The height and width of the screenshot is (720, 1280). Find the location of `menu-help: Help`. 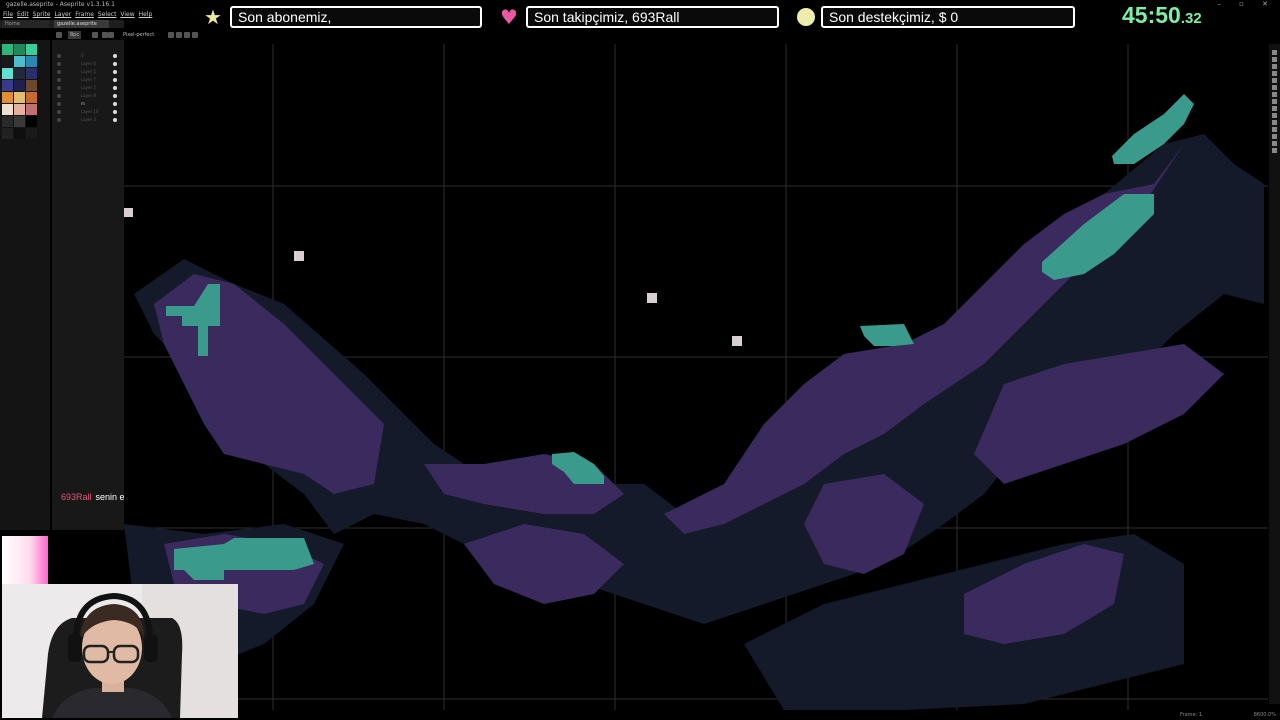

menu-help: Help is located at coordinates (146, 15).